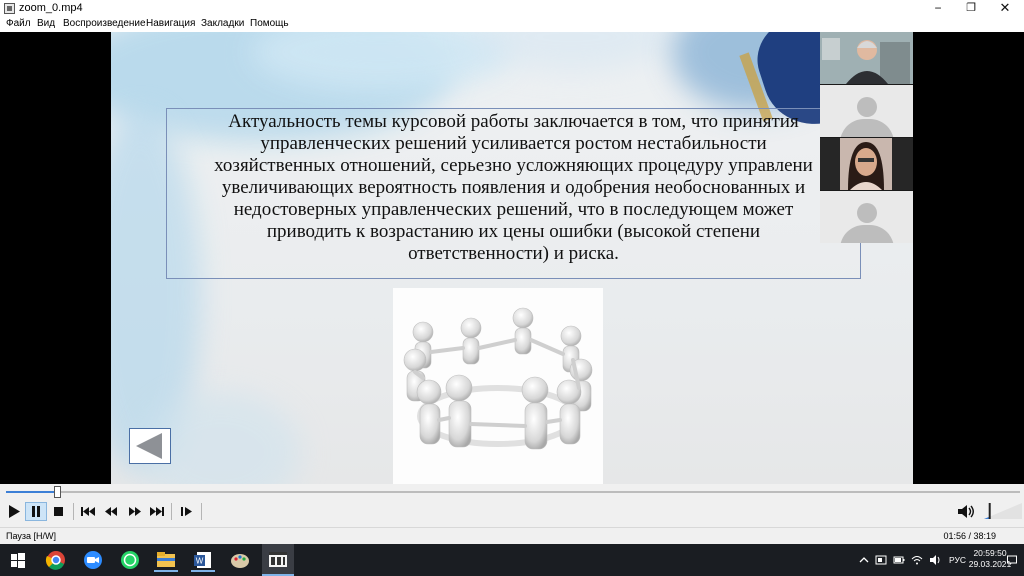  I want to click on rewind-icon, so click(111, 511).